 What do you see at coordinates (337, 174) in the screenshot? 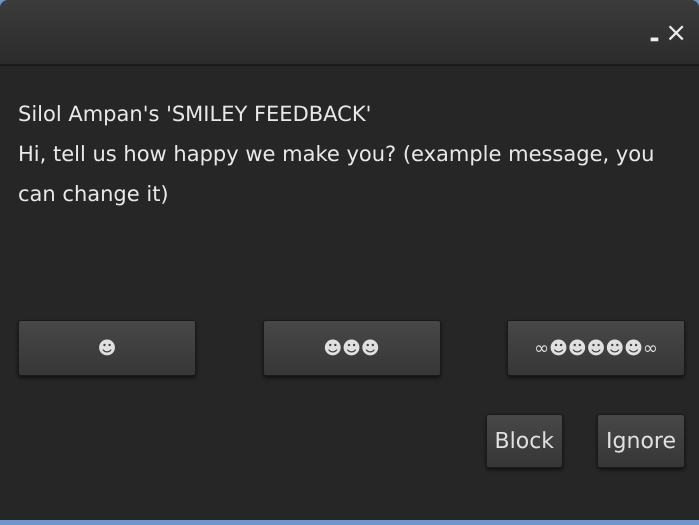
I see `message-text: Hi, tell us how happy we make you? (example message, you can change it)` at bounding box center [337, 174].